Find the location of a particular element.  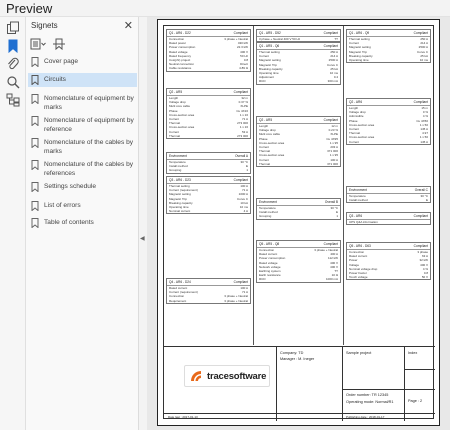

circuit-id: Q1 - AR5 - Q6 is located at coordinates (269, 46).